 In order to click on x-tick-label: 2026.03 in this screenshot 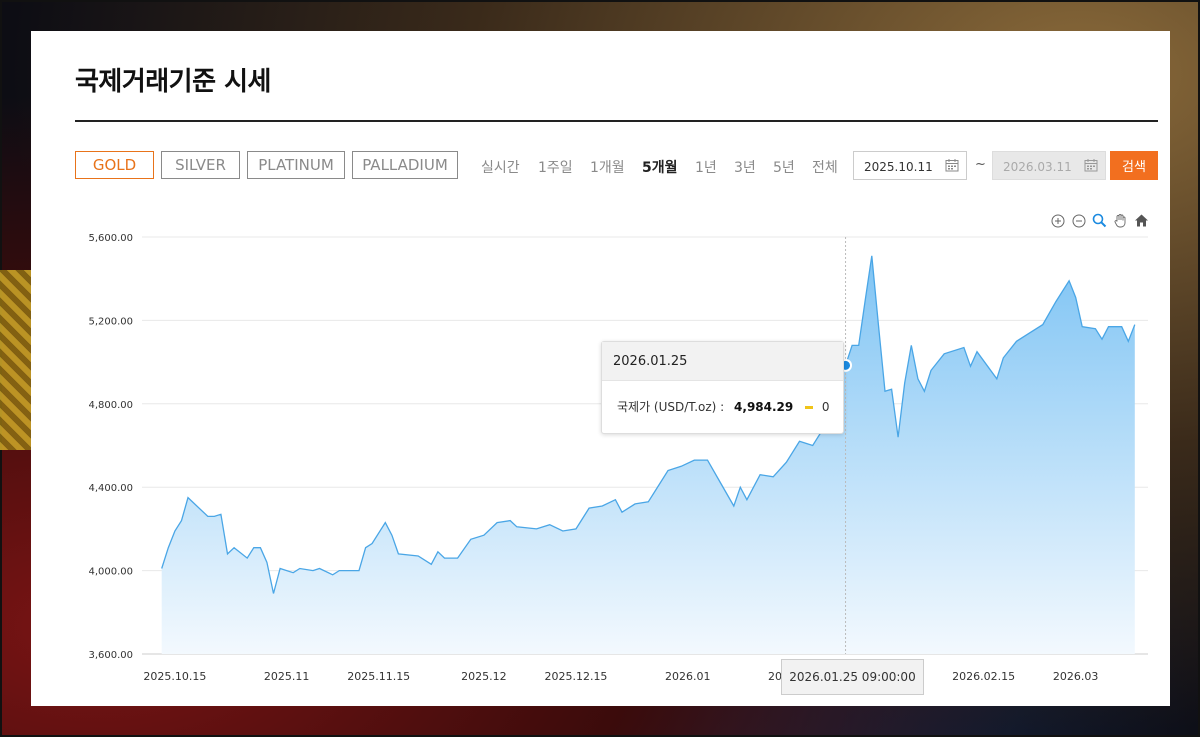, I will do `click(1076, 676)`.